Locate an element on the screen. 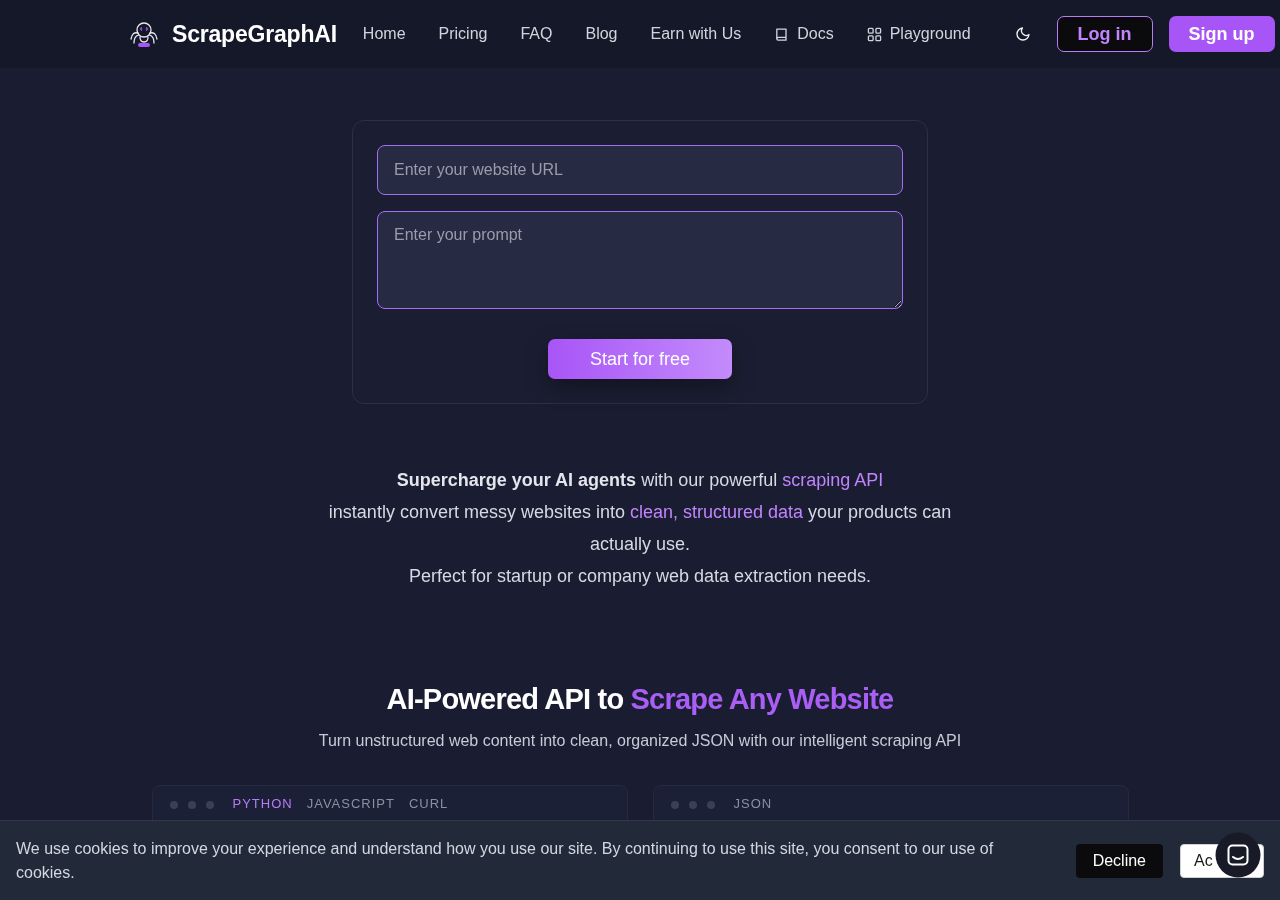 Image resolution: width=1280 pixels, height=900 pixels. nav-link: Docs is located at coordinates (804, 34).